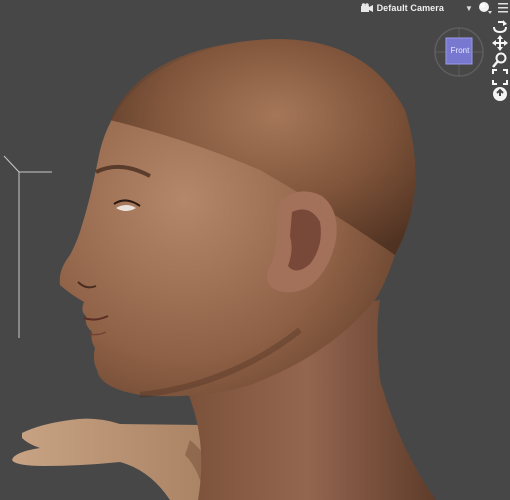  I want to click on view-cube: Front, so click(459, 52).